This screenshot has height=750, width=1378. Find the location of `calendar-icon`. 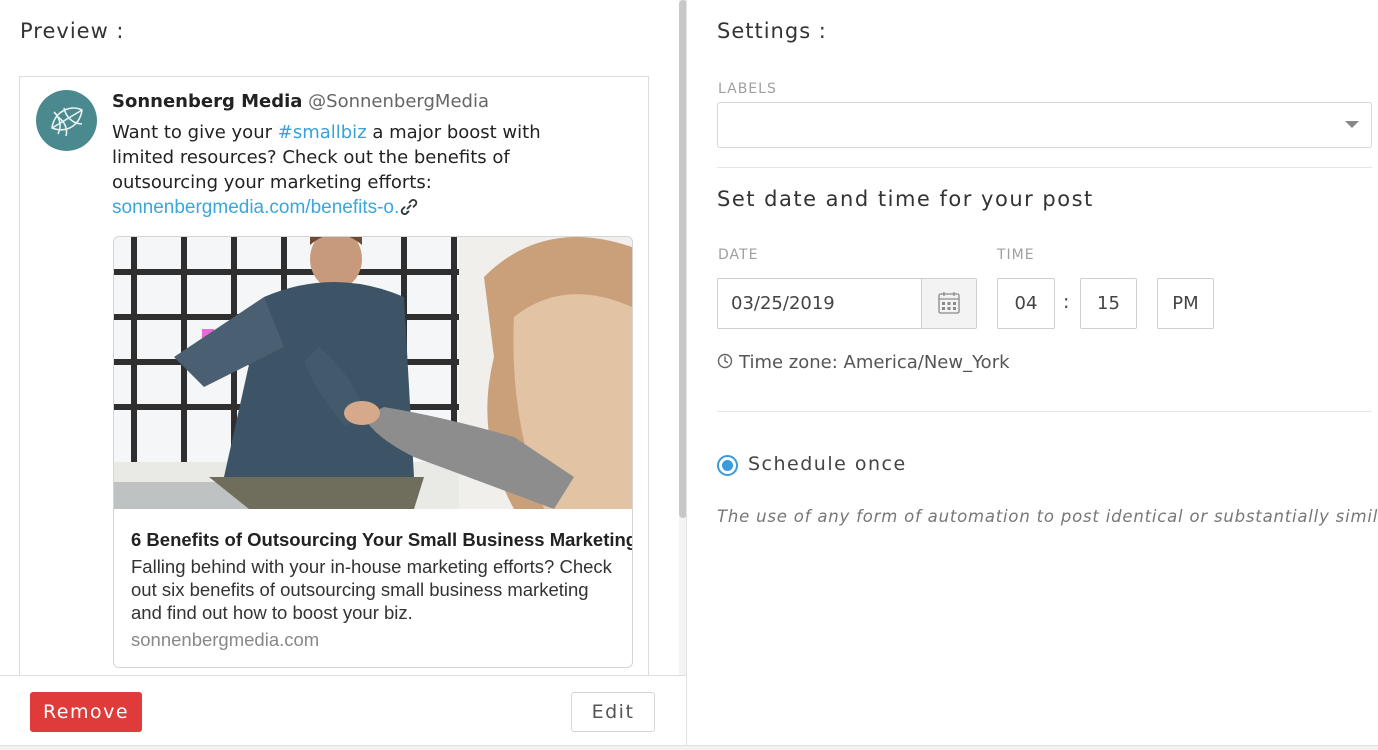

calendar-icon is located at coordinates (949, 303).